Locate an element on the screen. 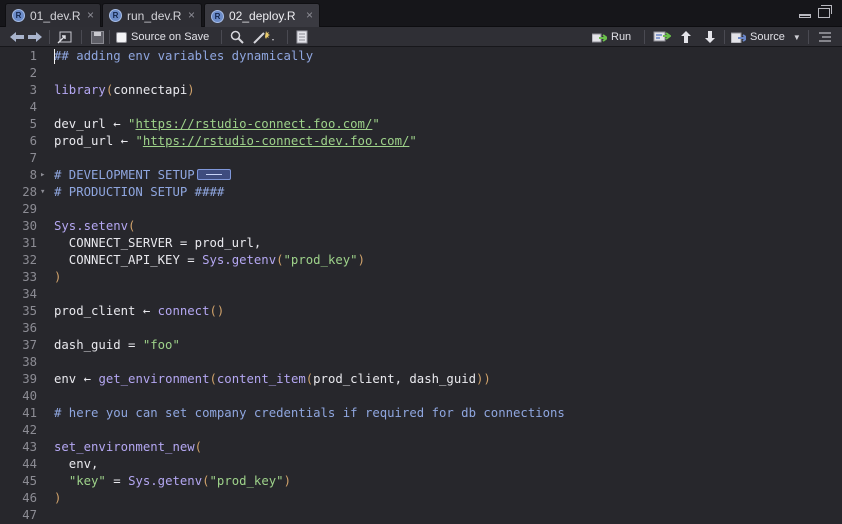 This screenshot has width=842, height=524. forward-button is located at coordinates (35, 37).